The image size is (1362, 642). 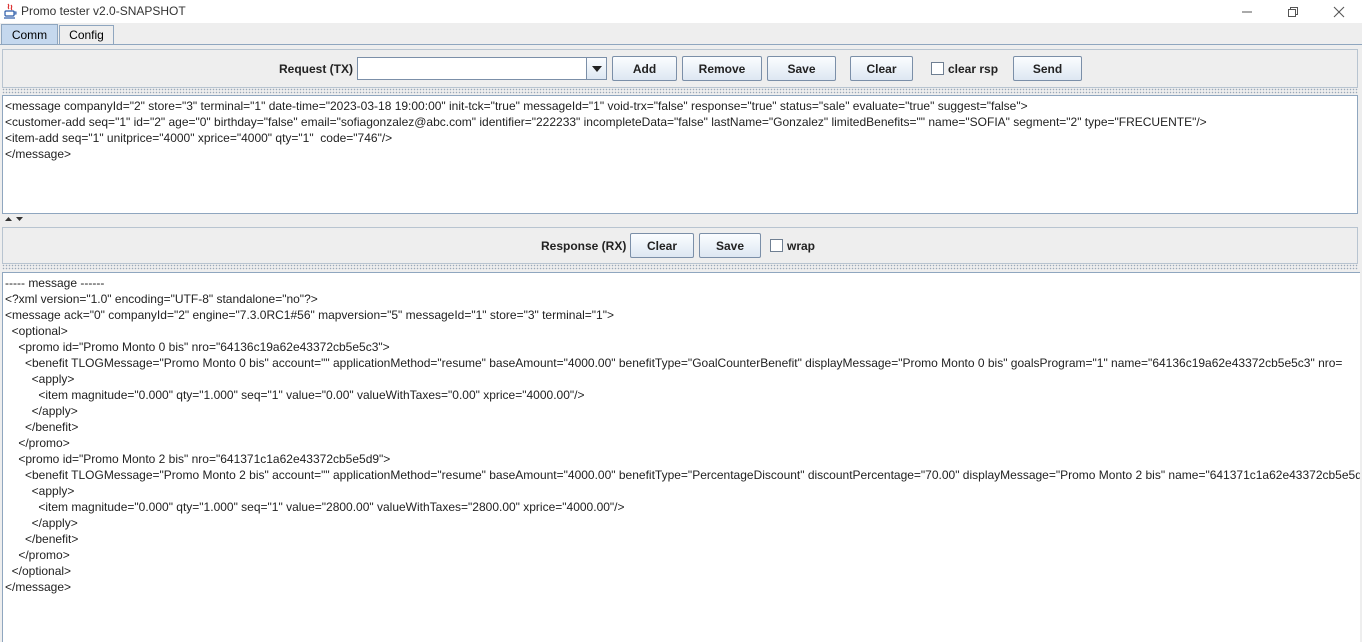 What do you see at coordinates (10, 11) in the screenshot?
I see `java-app-icon` at bounding box center [10, 11].